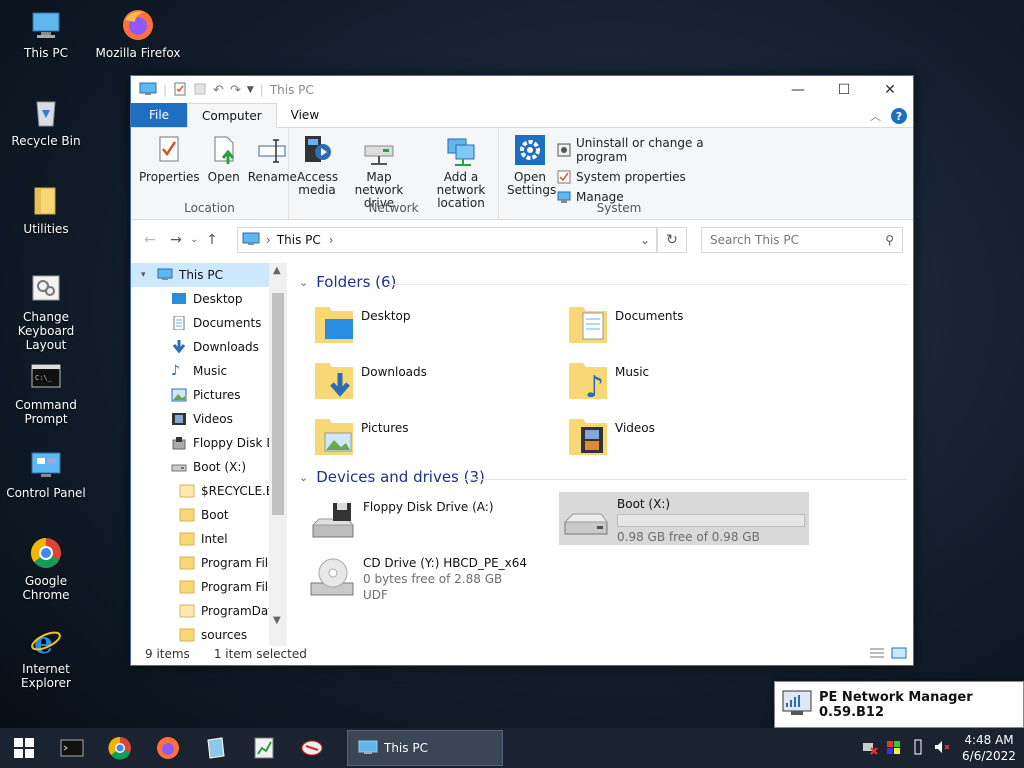  What do you see at coordinates (120, 748) in the screenshot?
I see `taskbar-chrome` at bounding box center [120, 748].